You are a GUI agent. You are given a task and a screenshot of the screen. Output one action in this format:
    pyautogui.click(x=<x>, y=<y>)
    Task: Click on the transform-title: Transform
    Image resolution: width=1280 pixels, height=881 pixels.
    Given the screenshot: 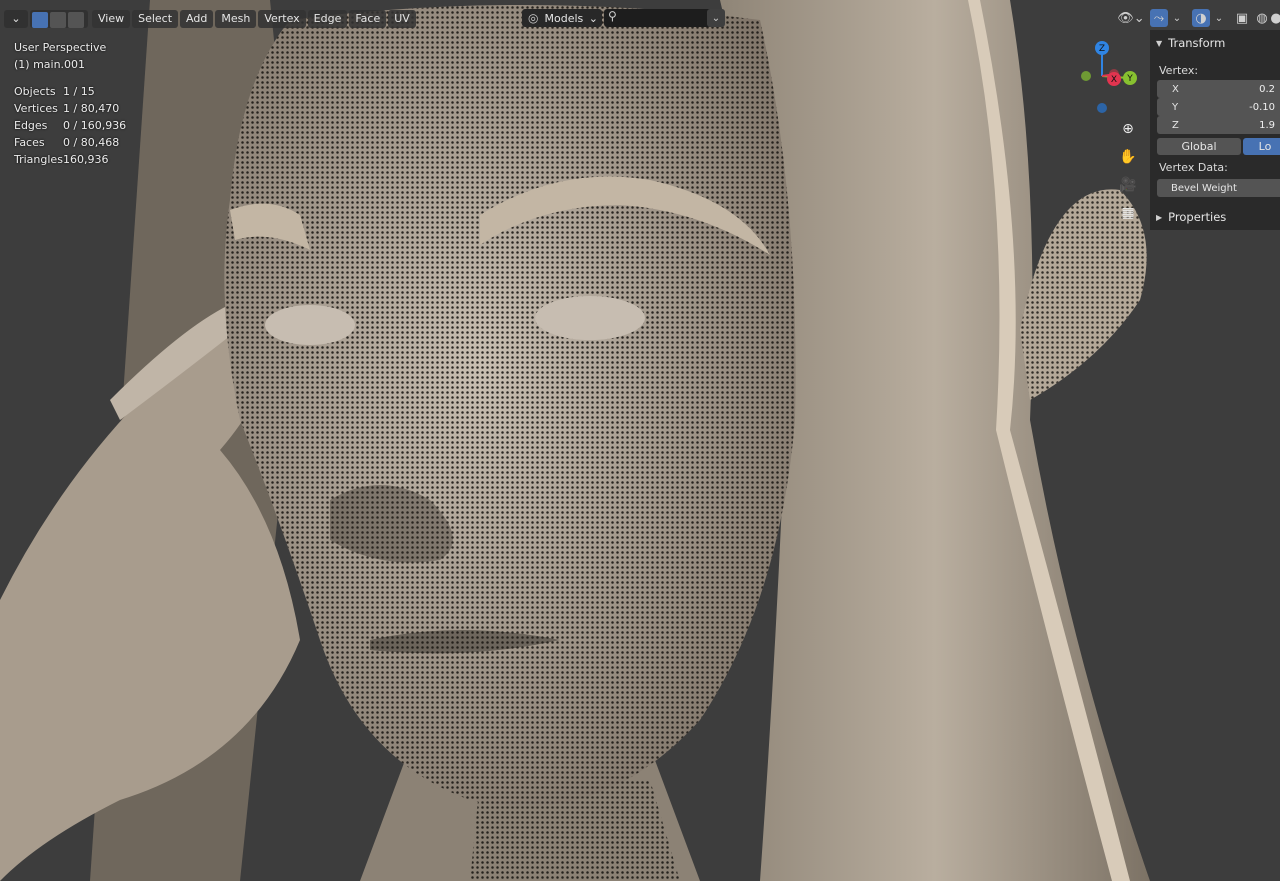 What is the action you would take?
    pyautogui.click(x=1197, y=43)
    